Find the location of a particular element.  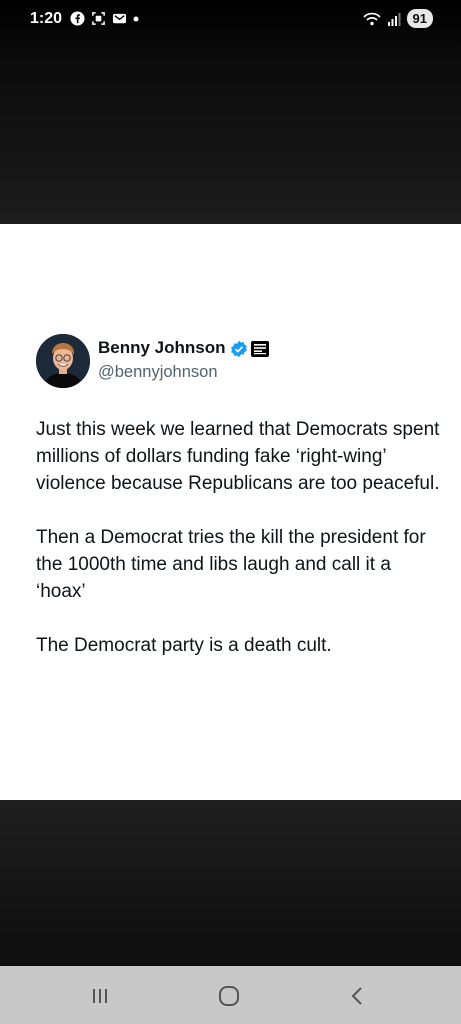

signal-icon is located at coordinates (394, 19).